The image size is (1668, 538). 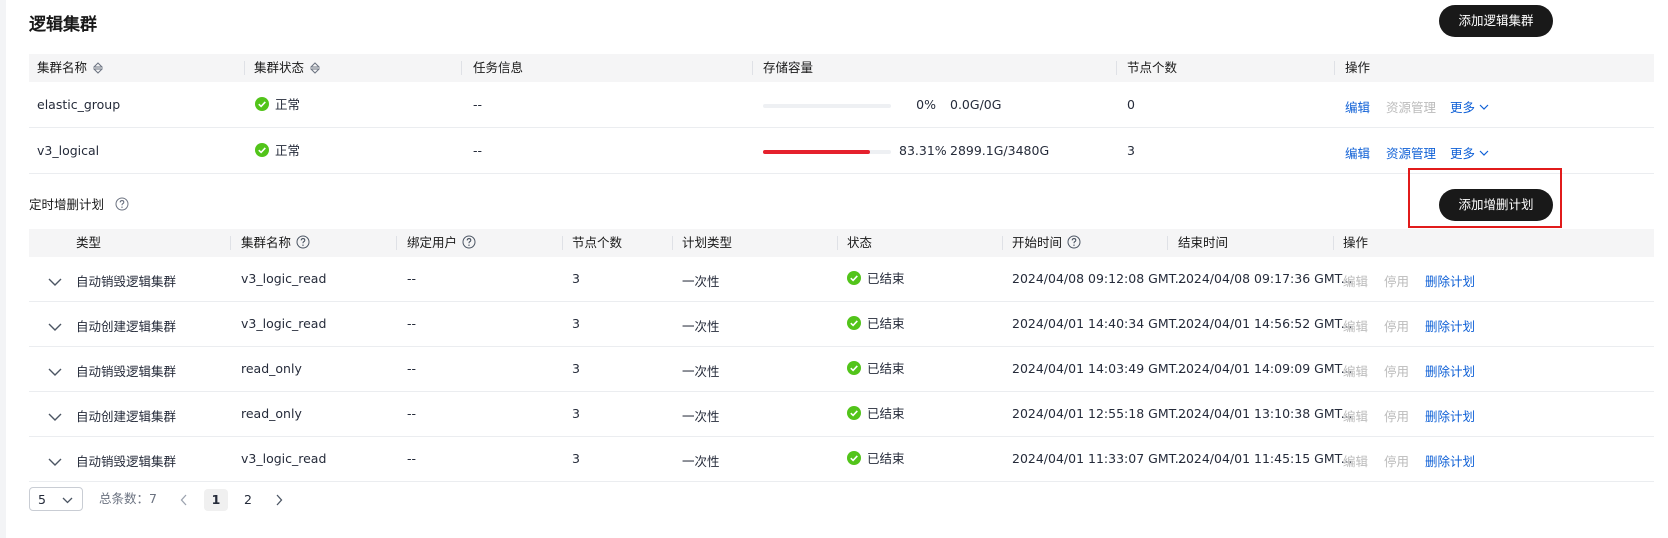 What do you see at coordinates (1496, 205) in the screenshot?
I see `add-schedule-button: 添加增删计划` at bounding box center [1496, 205].